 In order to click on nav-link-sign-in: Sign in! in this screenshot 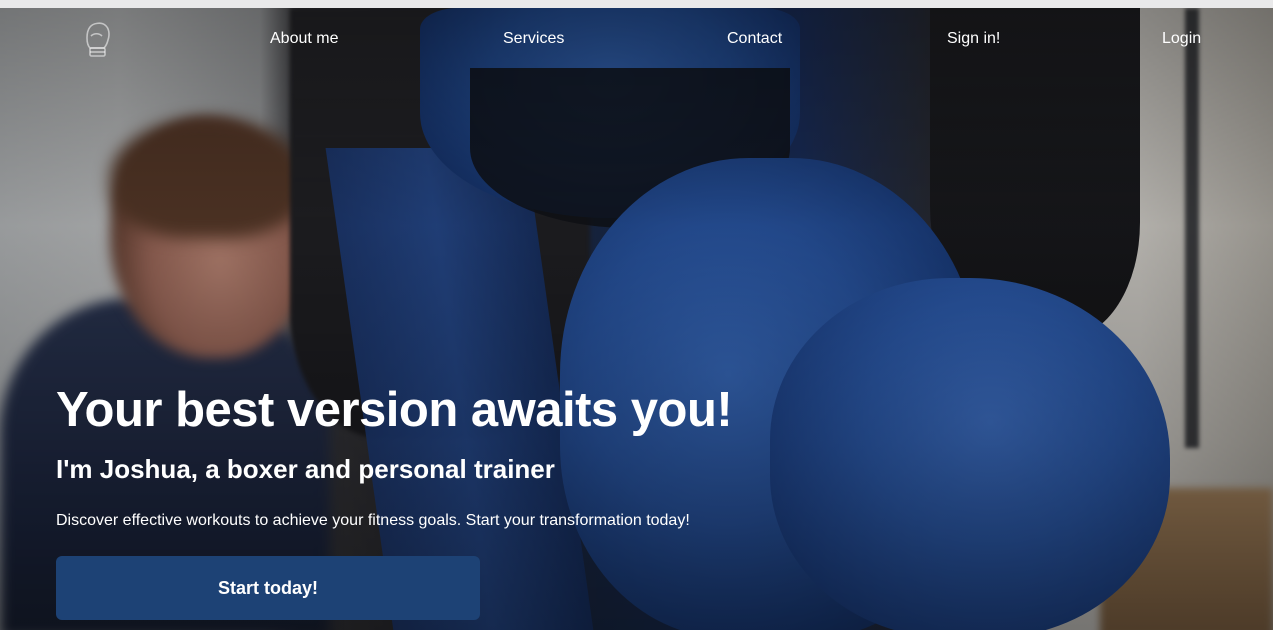, I will do `click(973, 39)`.